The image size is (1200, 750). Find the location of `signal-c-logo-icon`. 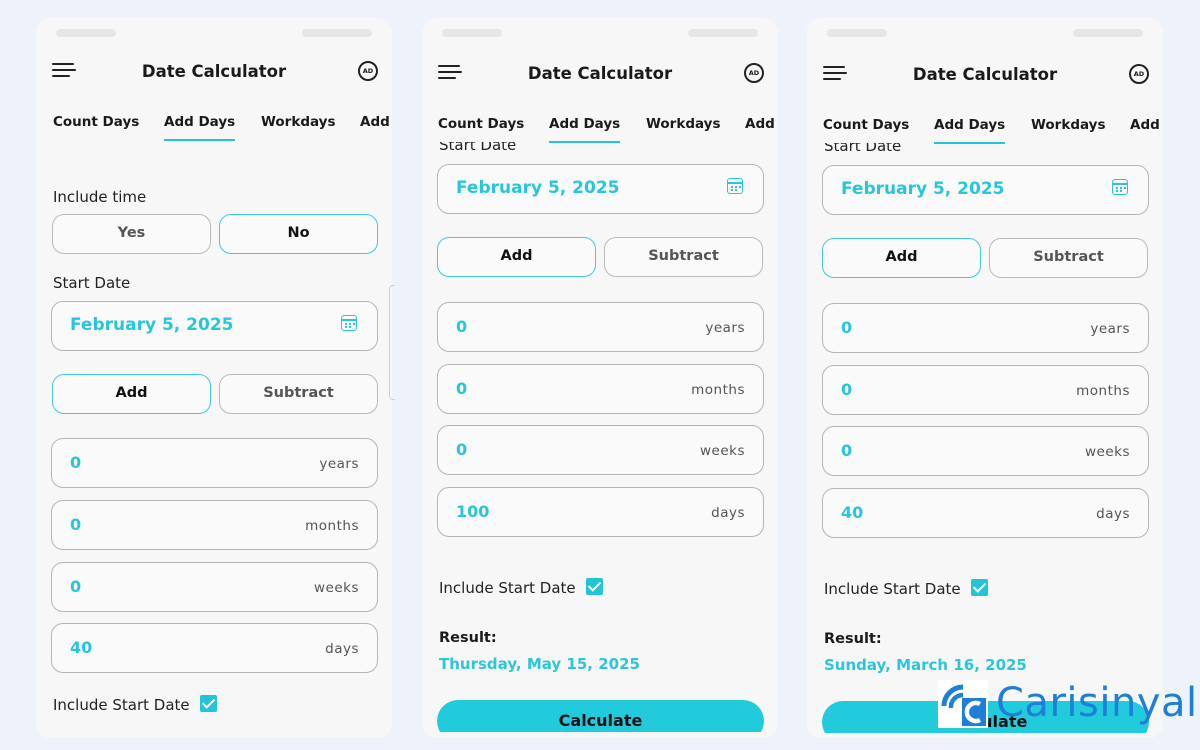

signal-c-logo-icon is located at coordinates (963, 704).